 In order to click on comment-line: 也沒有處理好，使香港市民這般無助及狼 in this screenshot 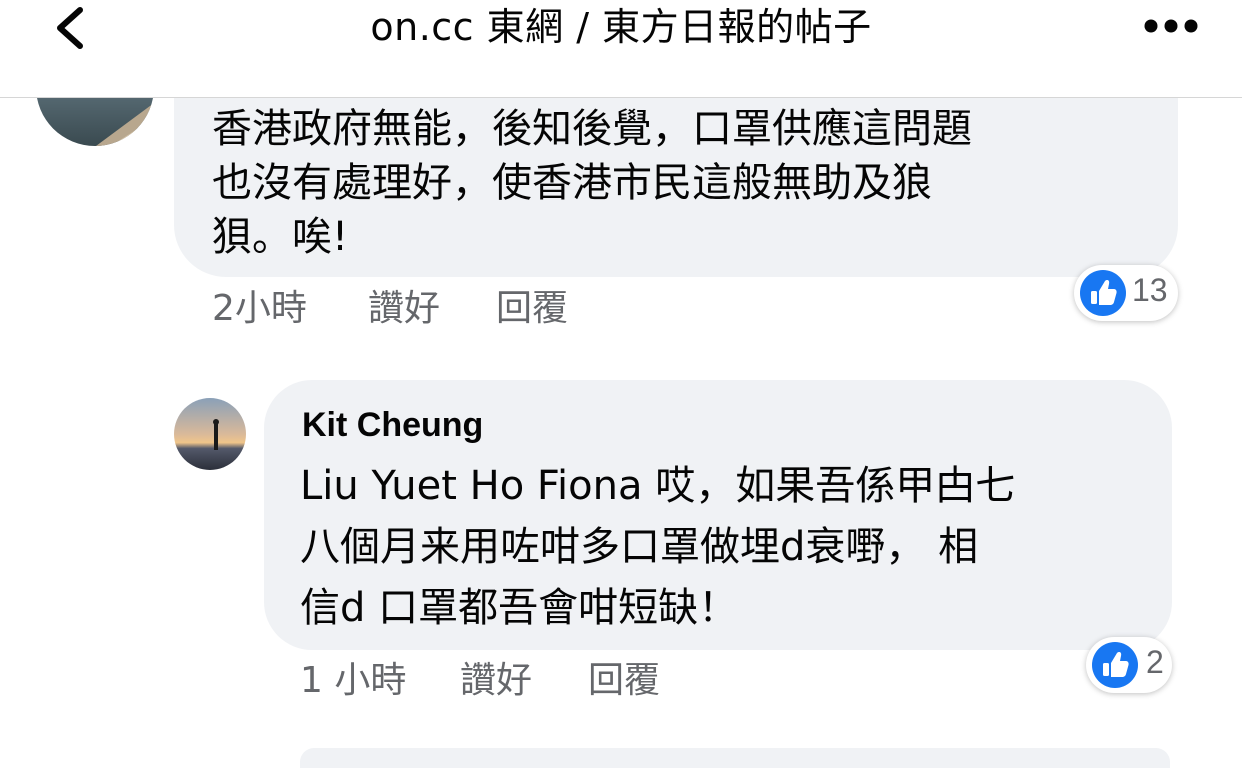, I will do `click(572, 183)`.